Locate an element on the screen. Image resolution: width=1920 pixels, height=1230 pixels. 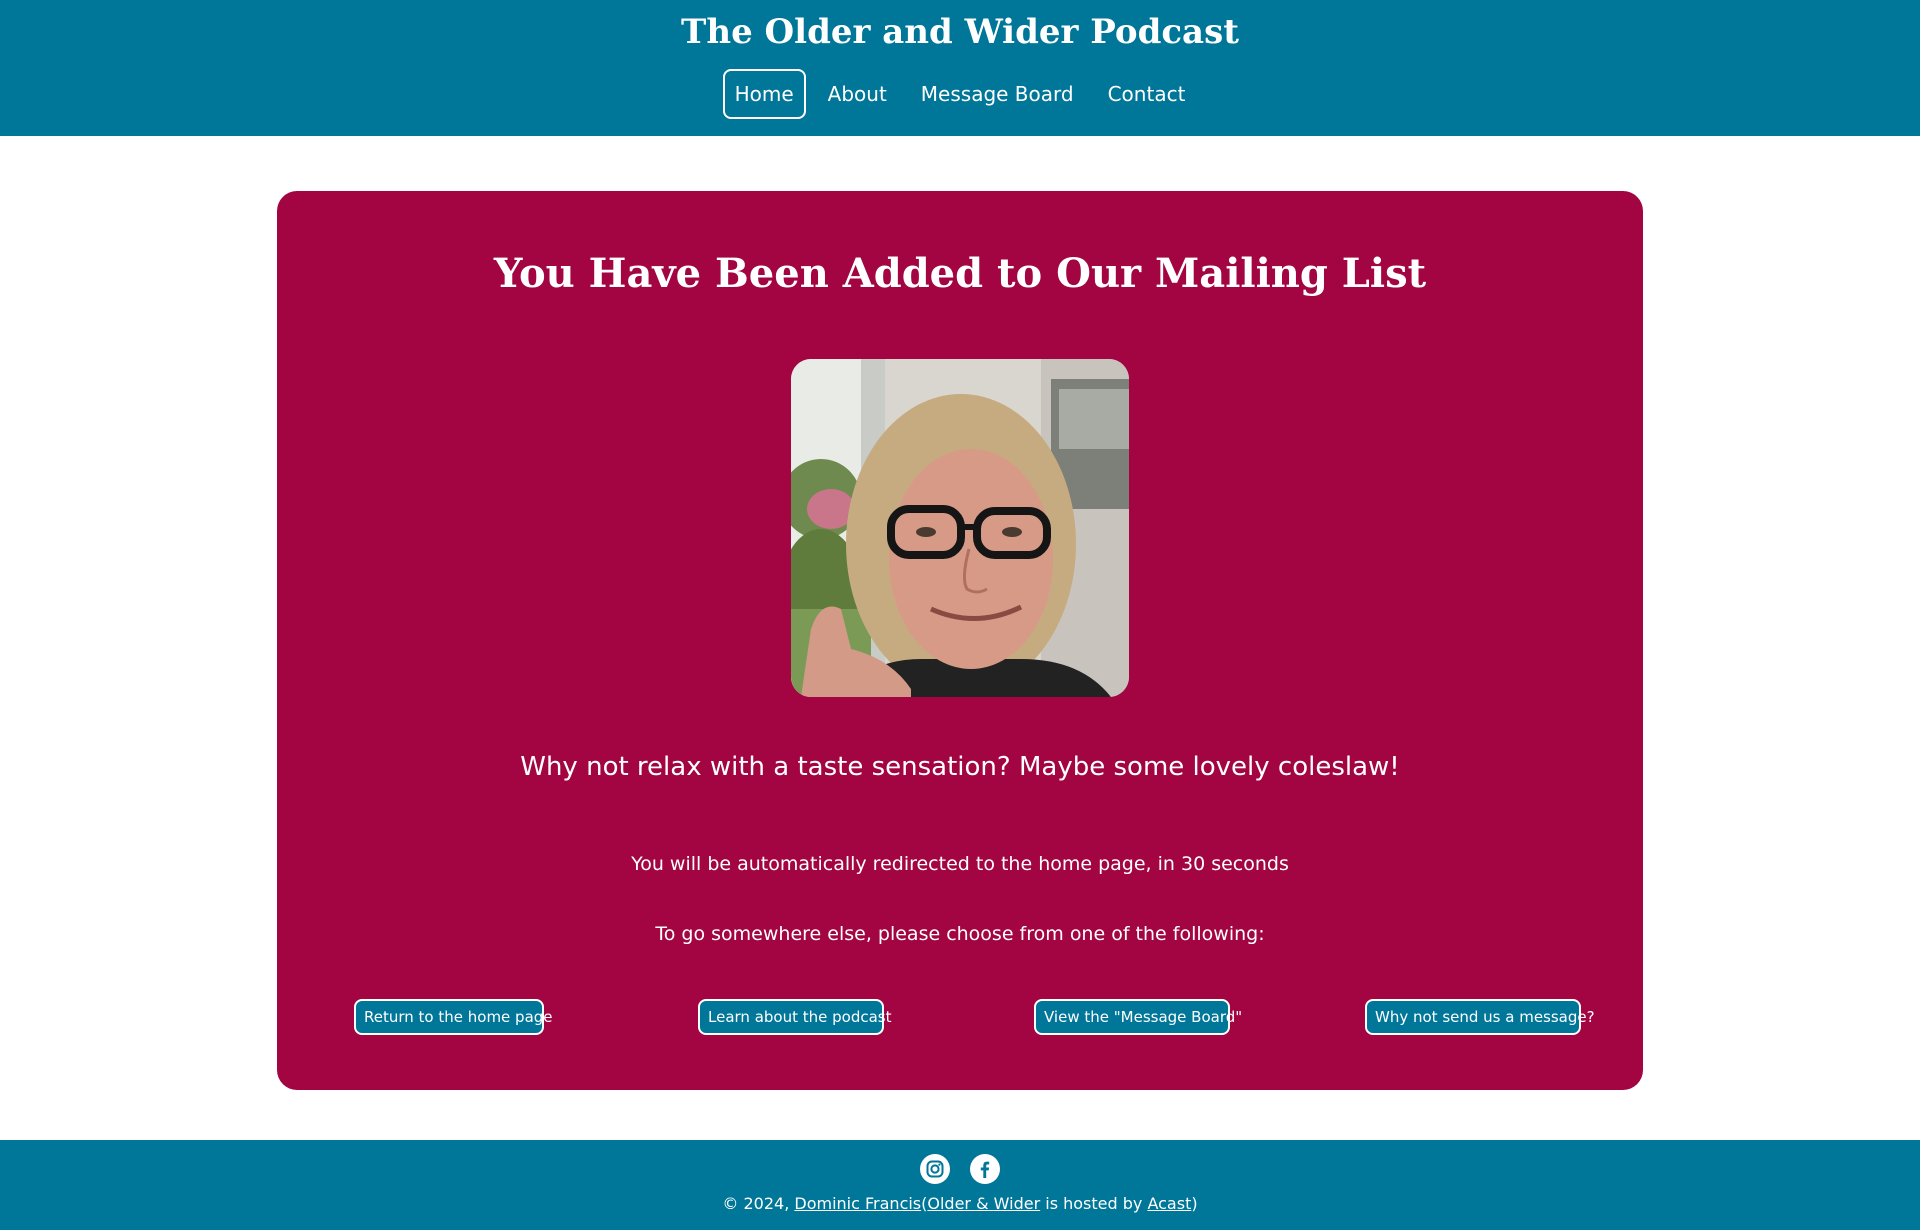
site-link: Older & Wider is located at coordinates (983, 1203).